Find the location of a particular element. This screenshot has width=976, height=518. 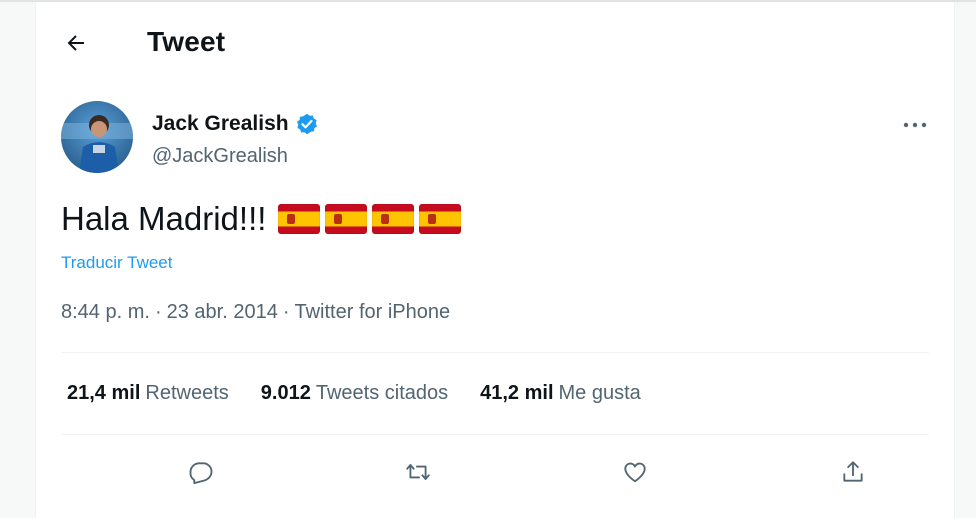

emoji-flags is located at coordinates (372, 219).